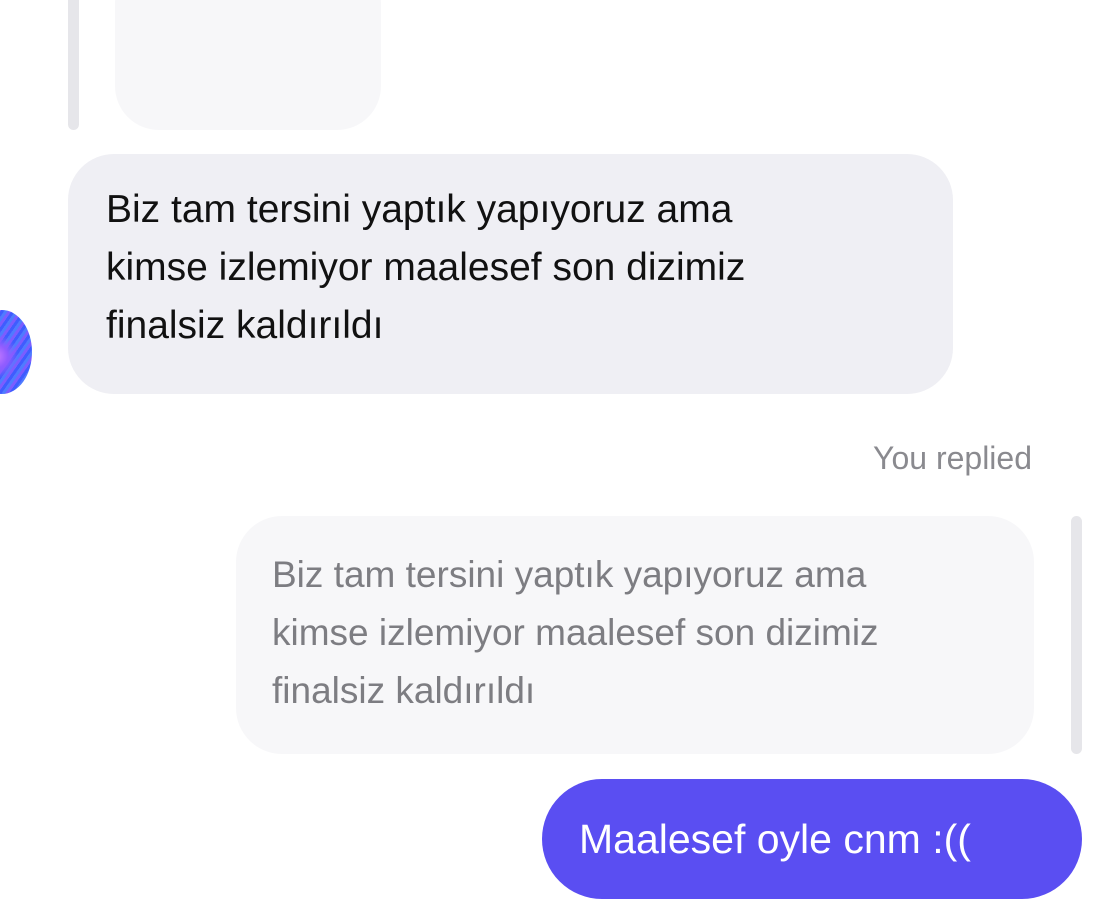  What do you see at coordinates (775, 839) in the screenshot?
I see `outgoing-message-text: Maalesef oyle cnm :((` at bounding box center [775, 839].